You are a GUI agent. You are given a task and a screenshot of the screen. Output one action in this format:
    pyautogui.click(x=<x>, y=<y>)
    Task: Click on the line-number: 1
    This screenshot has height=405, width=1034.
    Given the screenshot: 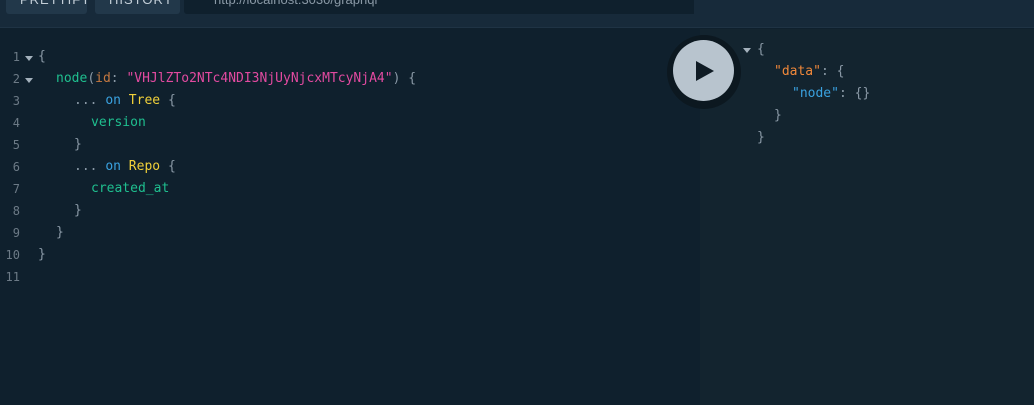 What is the action you would take?
    pyautogui.click(x=16, y=57)
    